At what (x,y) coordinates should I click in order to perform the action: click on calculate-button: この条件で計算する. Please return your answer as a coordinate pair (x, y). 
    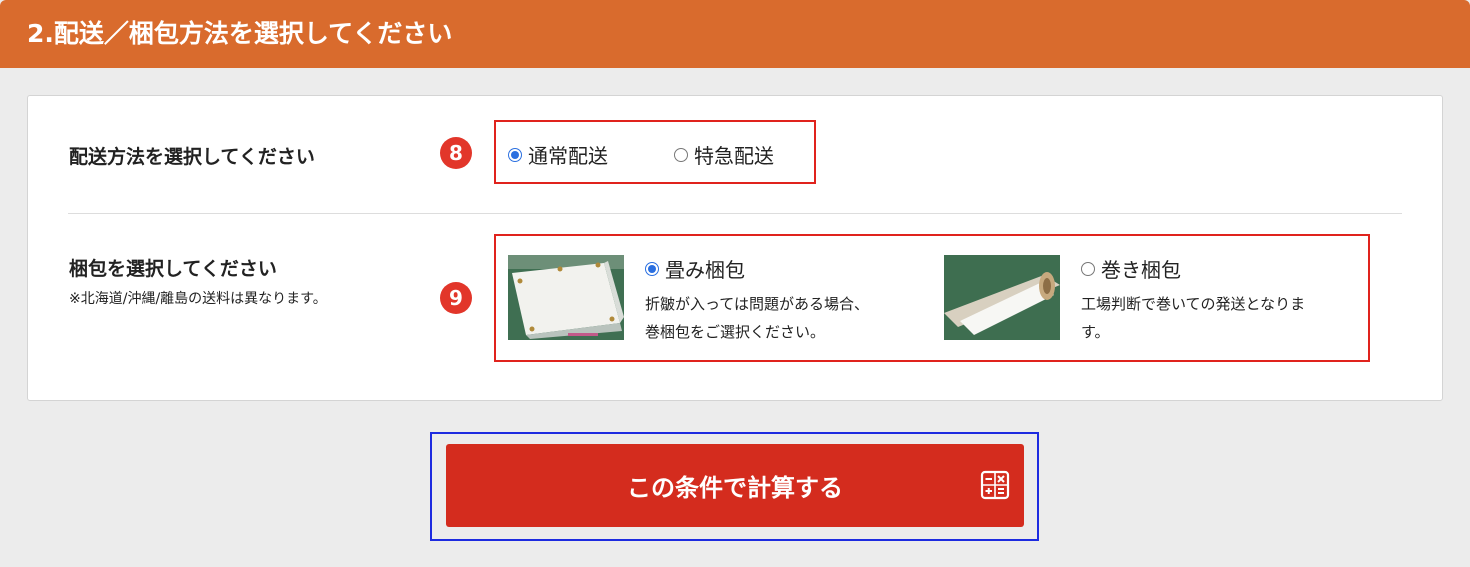
    Looking at the image, I should click on (735, 485).